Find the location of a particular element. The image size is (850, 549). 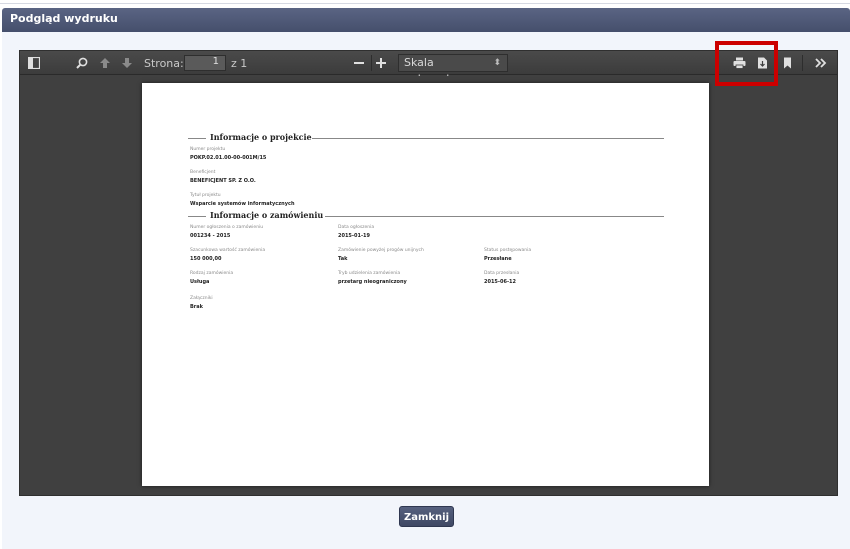

field-label: Załączniki is located at coordinates (201, 298).